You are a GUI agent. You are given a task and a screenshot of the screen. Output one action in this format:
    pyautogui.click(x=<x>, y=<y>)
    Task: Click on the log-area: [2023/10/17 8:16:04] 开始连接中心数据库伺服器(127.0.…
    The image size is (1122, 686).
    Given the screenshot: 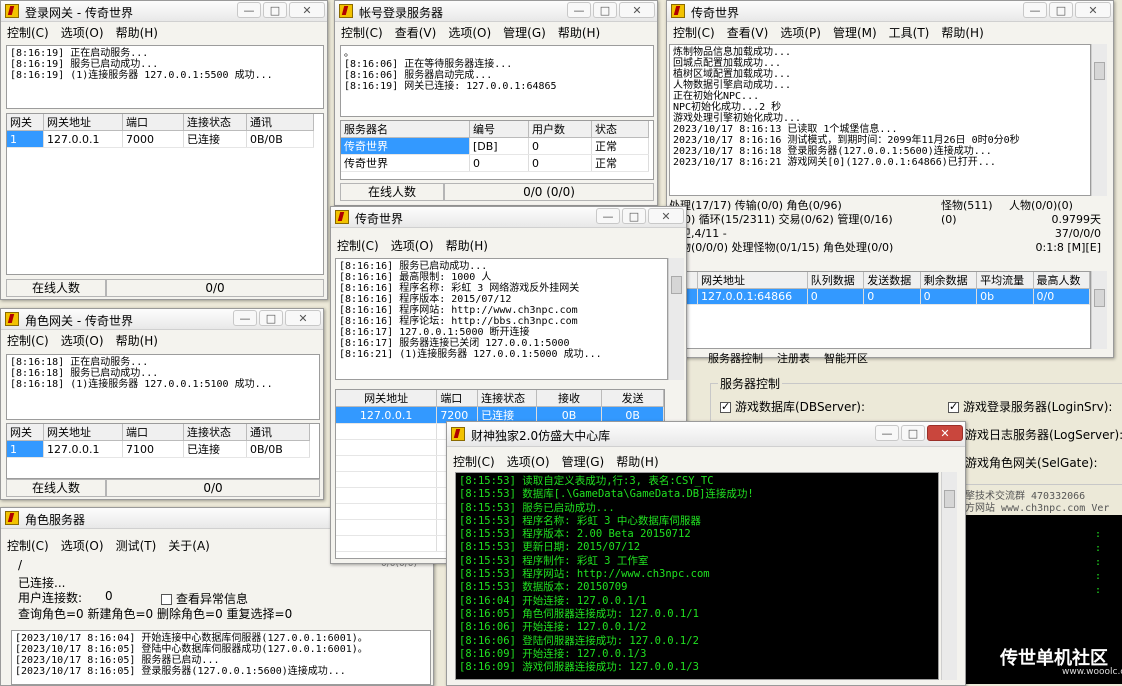 What is the action you would take?
    pyautogui.click(x=221, y=657)
    